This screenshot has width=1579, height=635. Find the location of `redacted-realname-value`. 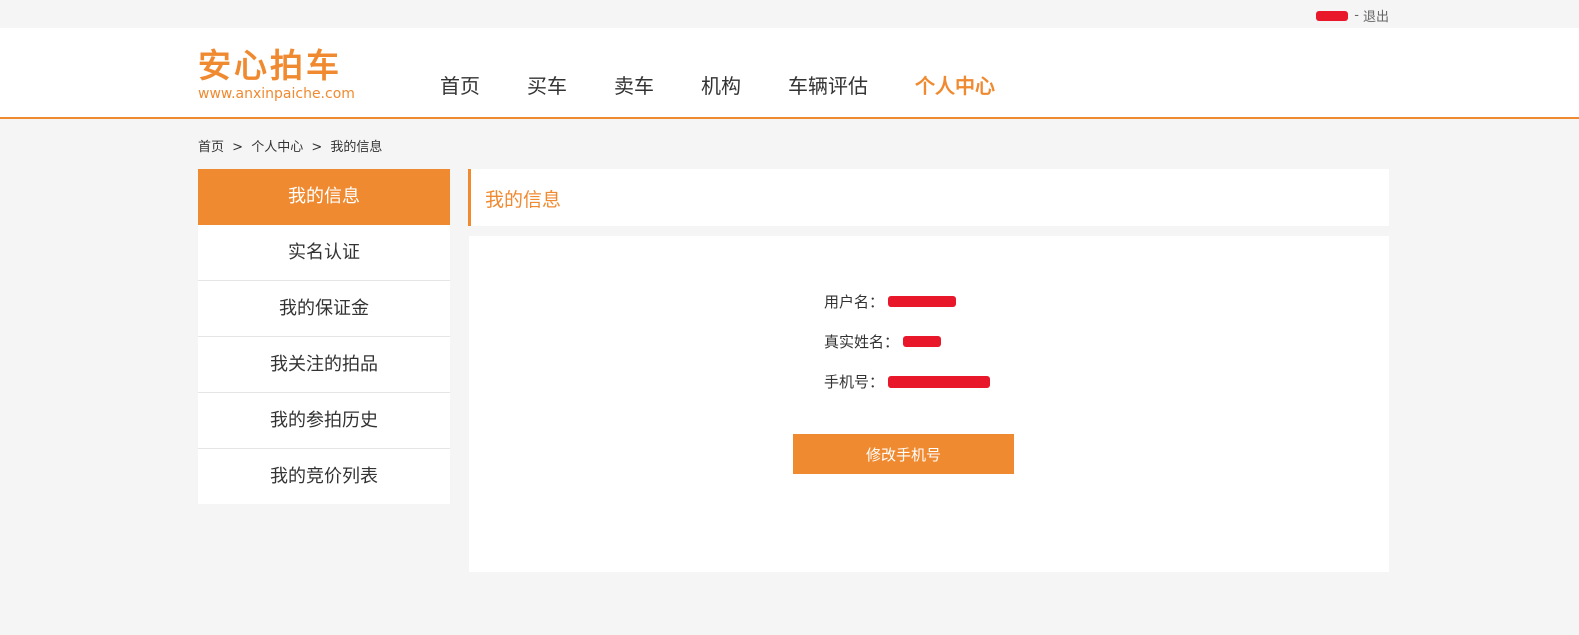

redacted-realname-value is located at coordinates (922, 341).